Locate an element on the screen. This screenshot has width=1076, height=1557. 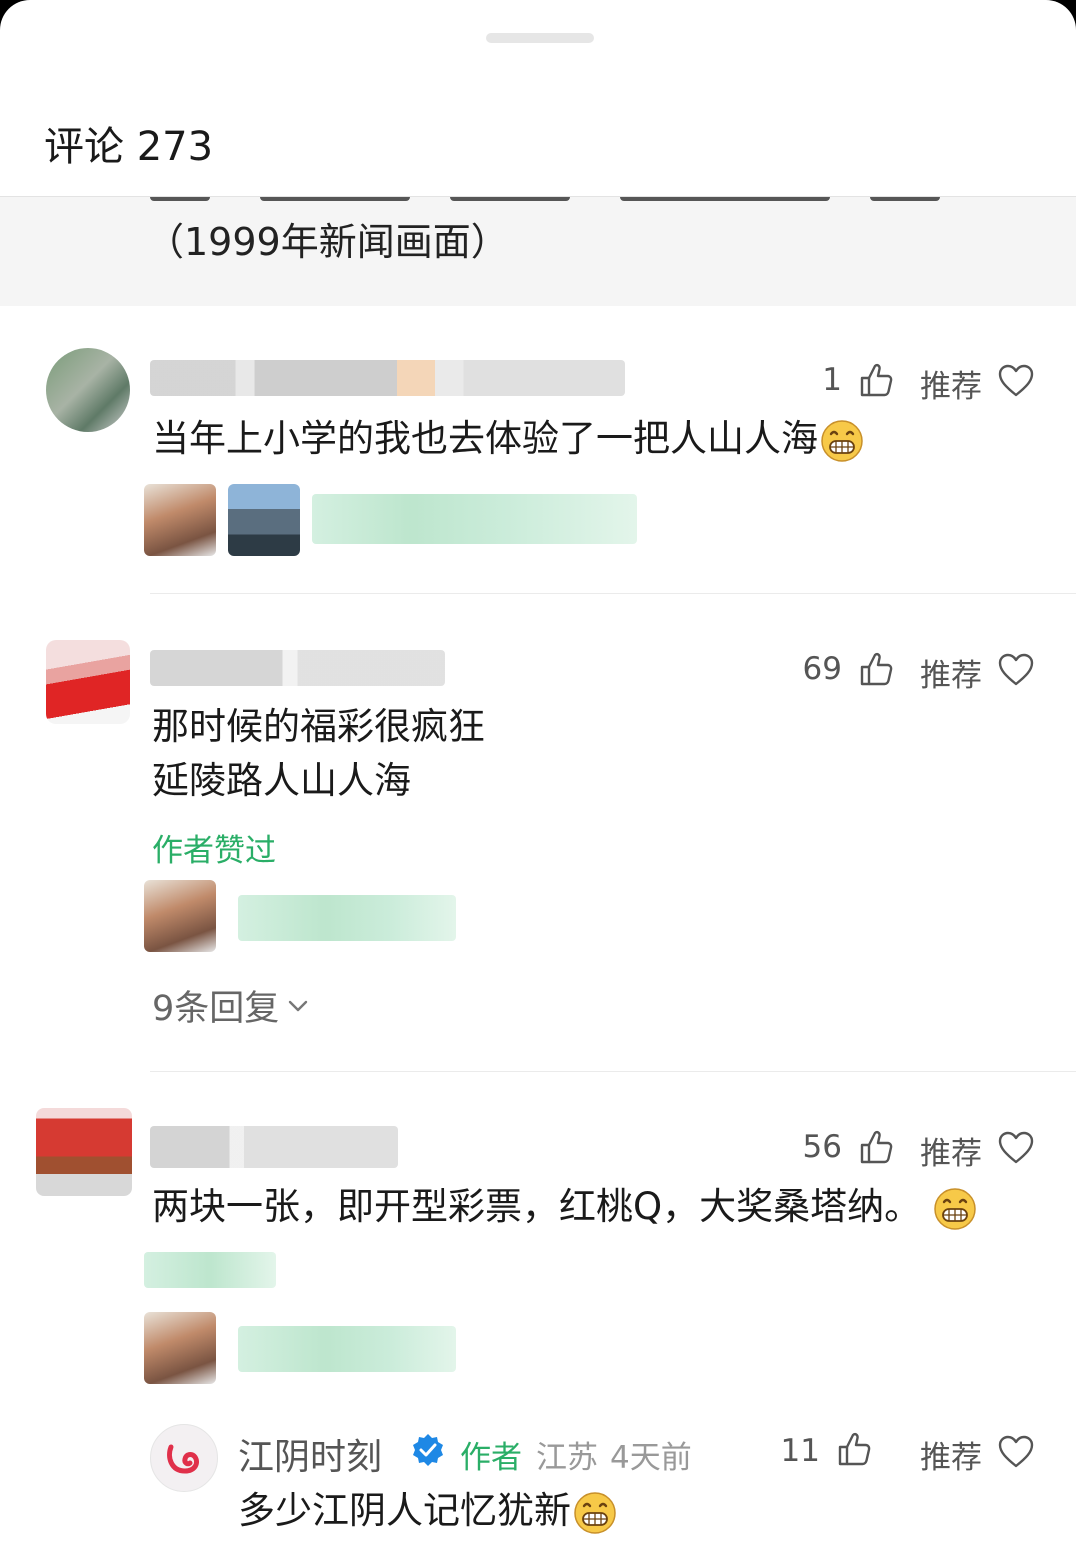
author-tag: 作者 is located at coordinates (491, 1458).